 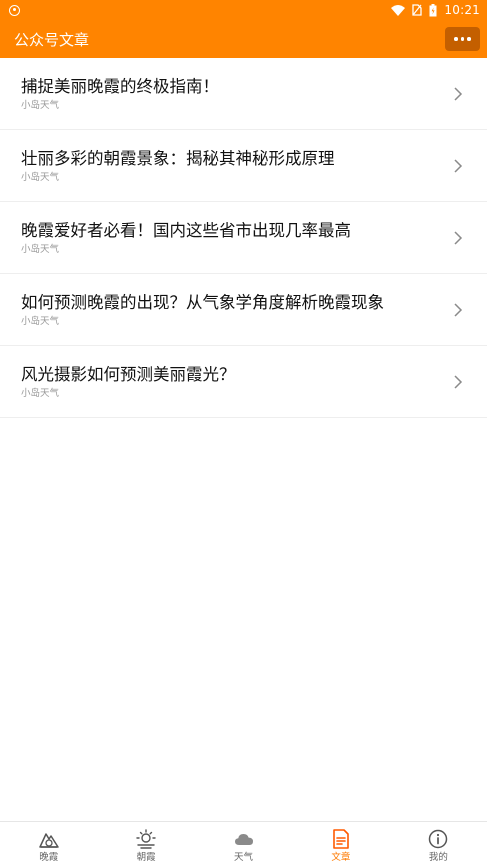 I want to click on article-title: 捕捉美丽晚霞的终极指南！, so click(x=120, y=86).